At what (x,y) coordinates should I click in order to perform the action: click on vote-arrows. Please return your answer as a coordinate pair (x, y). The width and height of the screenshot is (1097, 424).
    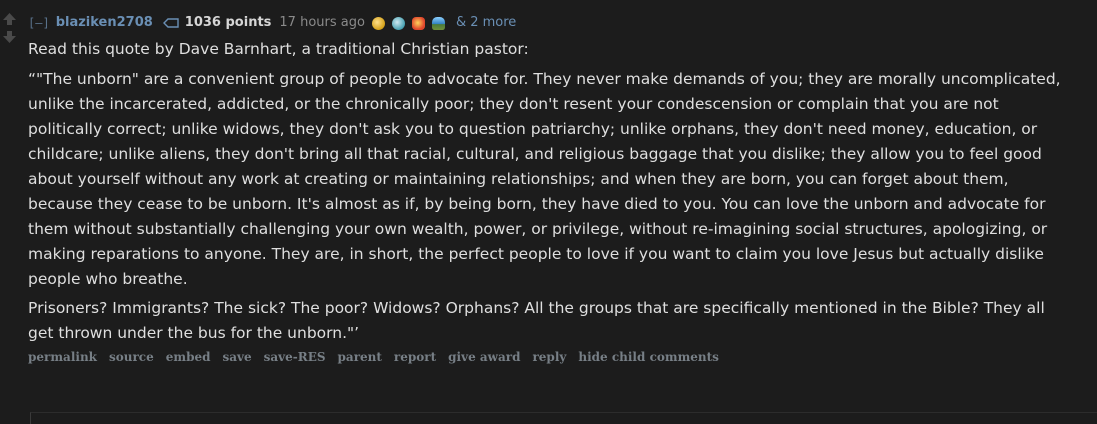
    Looking at the image, I should click on (10, 30).